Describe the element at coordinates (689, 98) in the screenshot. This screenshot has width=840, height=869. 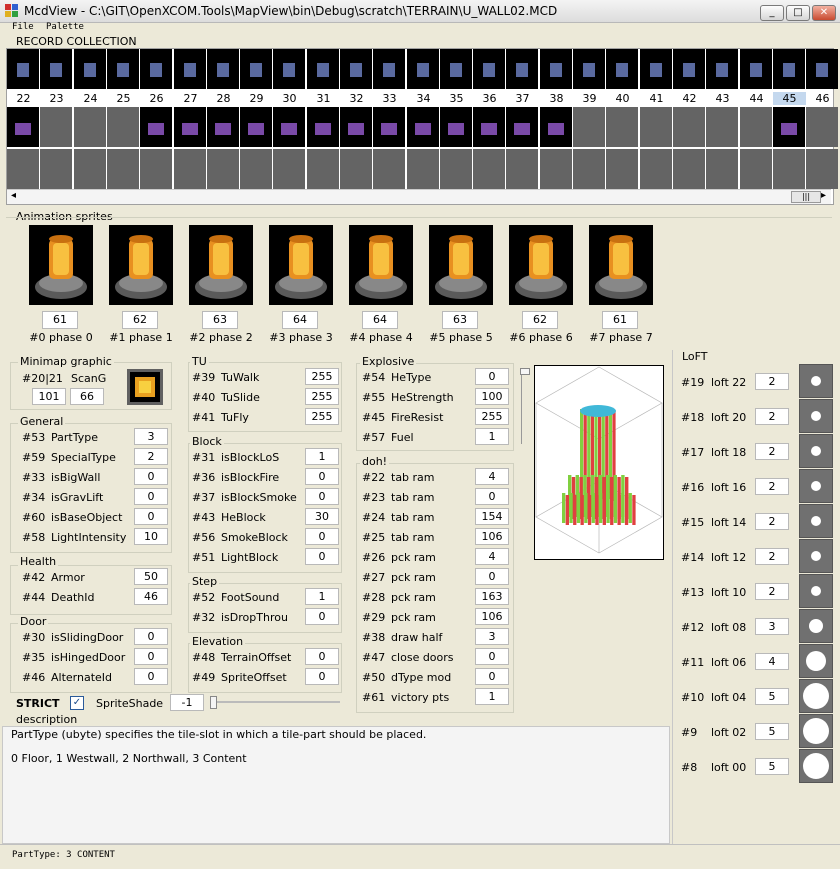
I see `record-number: 42` at that location.